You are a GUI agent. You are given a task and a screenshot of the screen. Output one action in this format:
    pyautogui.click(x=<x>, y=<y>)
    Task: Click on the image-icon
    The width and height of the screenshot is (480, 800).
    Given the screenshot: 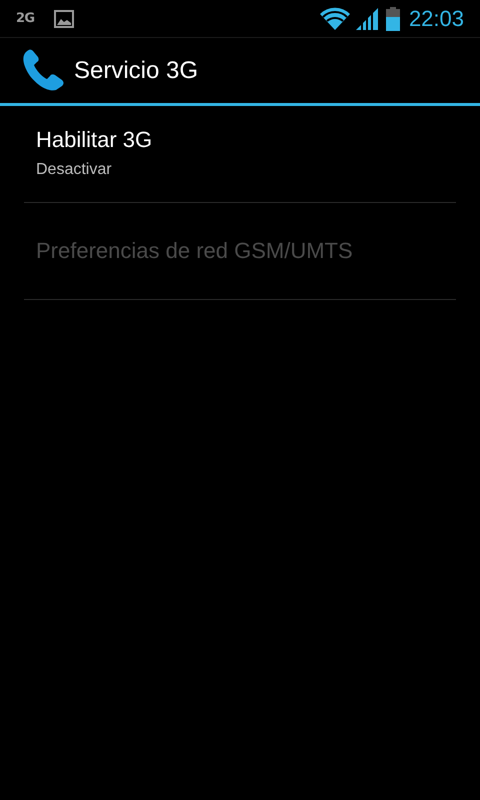 What is the action you would take?
    pyautogui.click(x=64, y=19)
    